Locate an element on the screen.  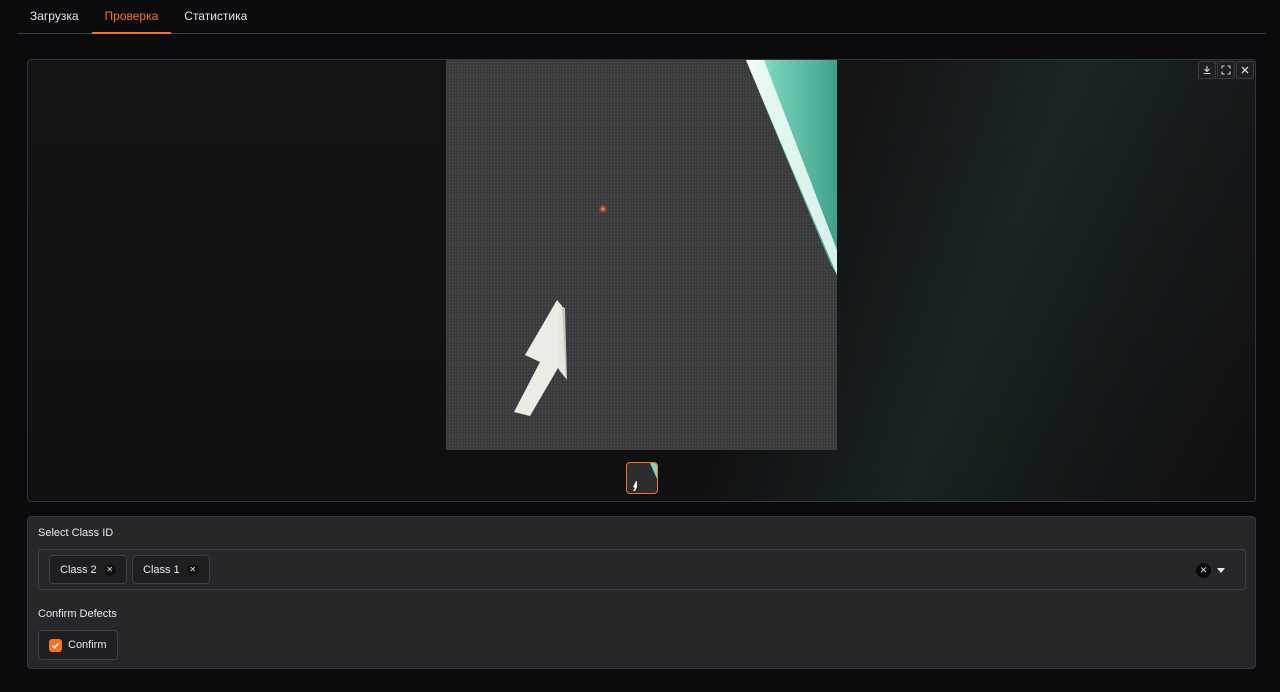
preview-image-content is located at coordinates (675, 238).